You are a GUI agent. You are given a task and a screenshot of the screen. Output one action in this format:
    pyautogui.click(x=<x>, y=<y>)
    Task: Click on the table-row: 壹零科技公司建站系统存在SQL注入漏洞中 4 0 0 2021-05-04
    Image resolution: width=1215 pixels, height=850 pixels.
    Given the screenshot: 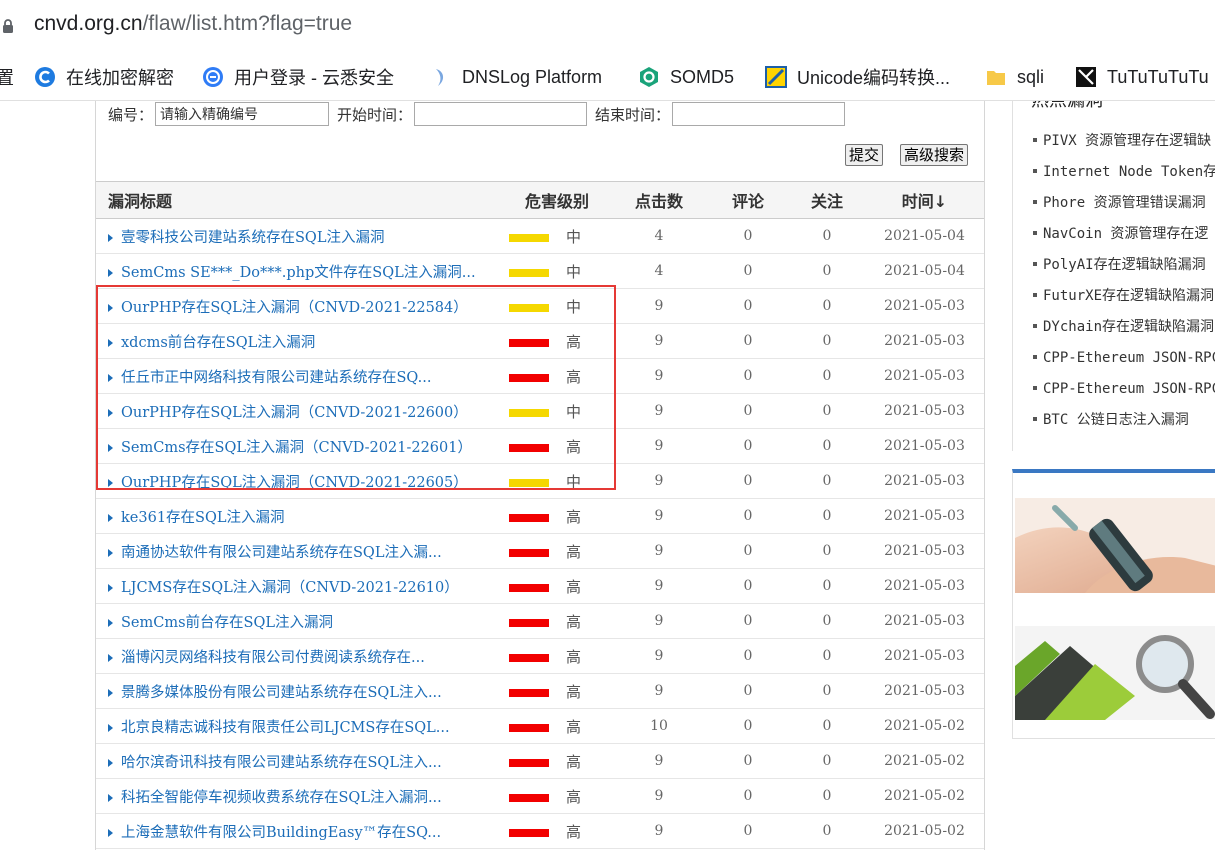 What is the action you would take?
    pyautogui.click(x=540, y=236)
    